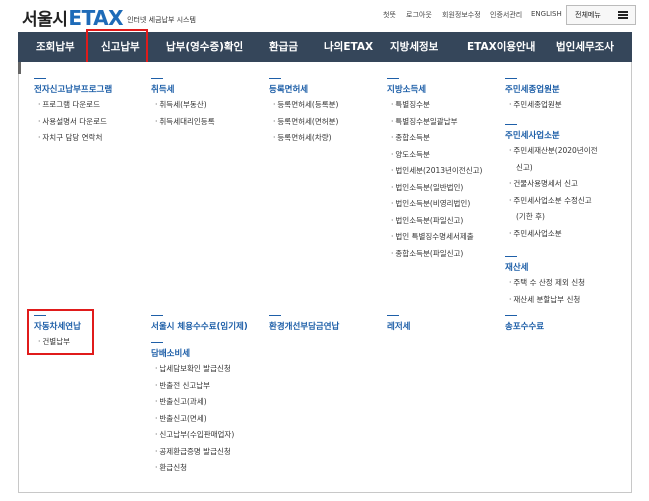 This screenshot has width=649, height=501. I want to click on menu-item-comprehensive-income: 종합소득분, so click(434, 138).